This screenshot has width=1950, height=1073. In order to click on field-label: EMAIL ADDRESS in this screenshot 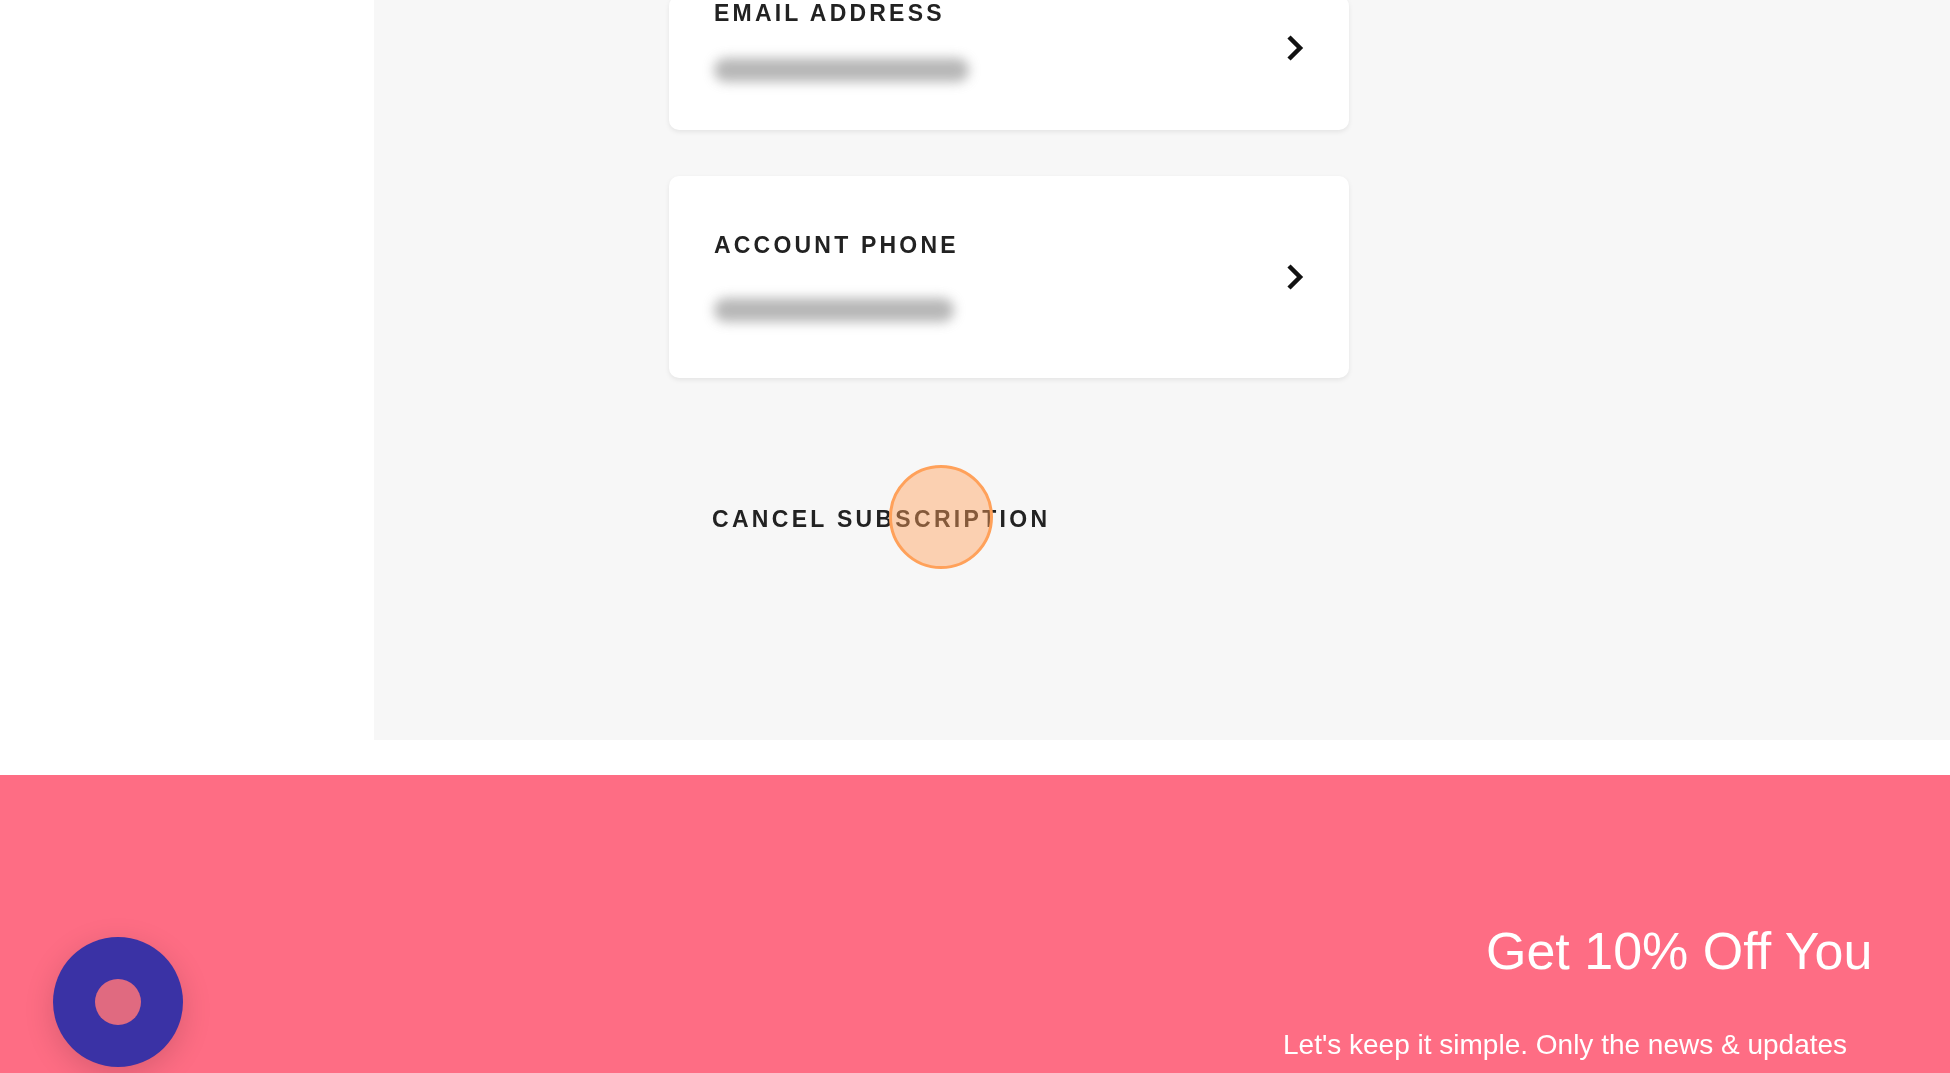, I will do `click(830, 13)`.